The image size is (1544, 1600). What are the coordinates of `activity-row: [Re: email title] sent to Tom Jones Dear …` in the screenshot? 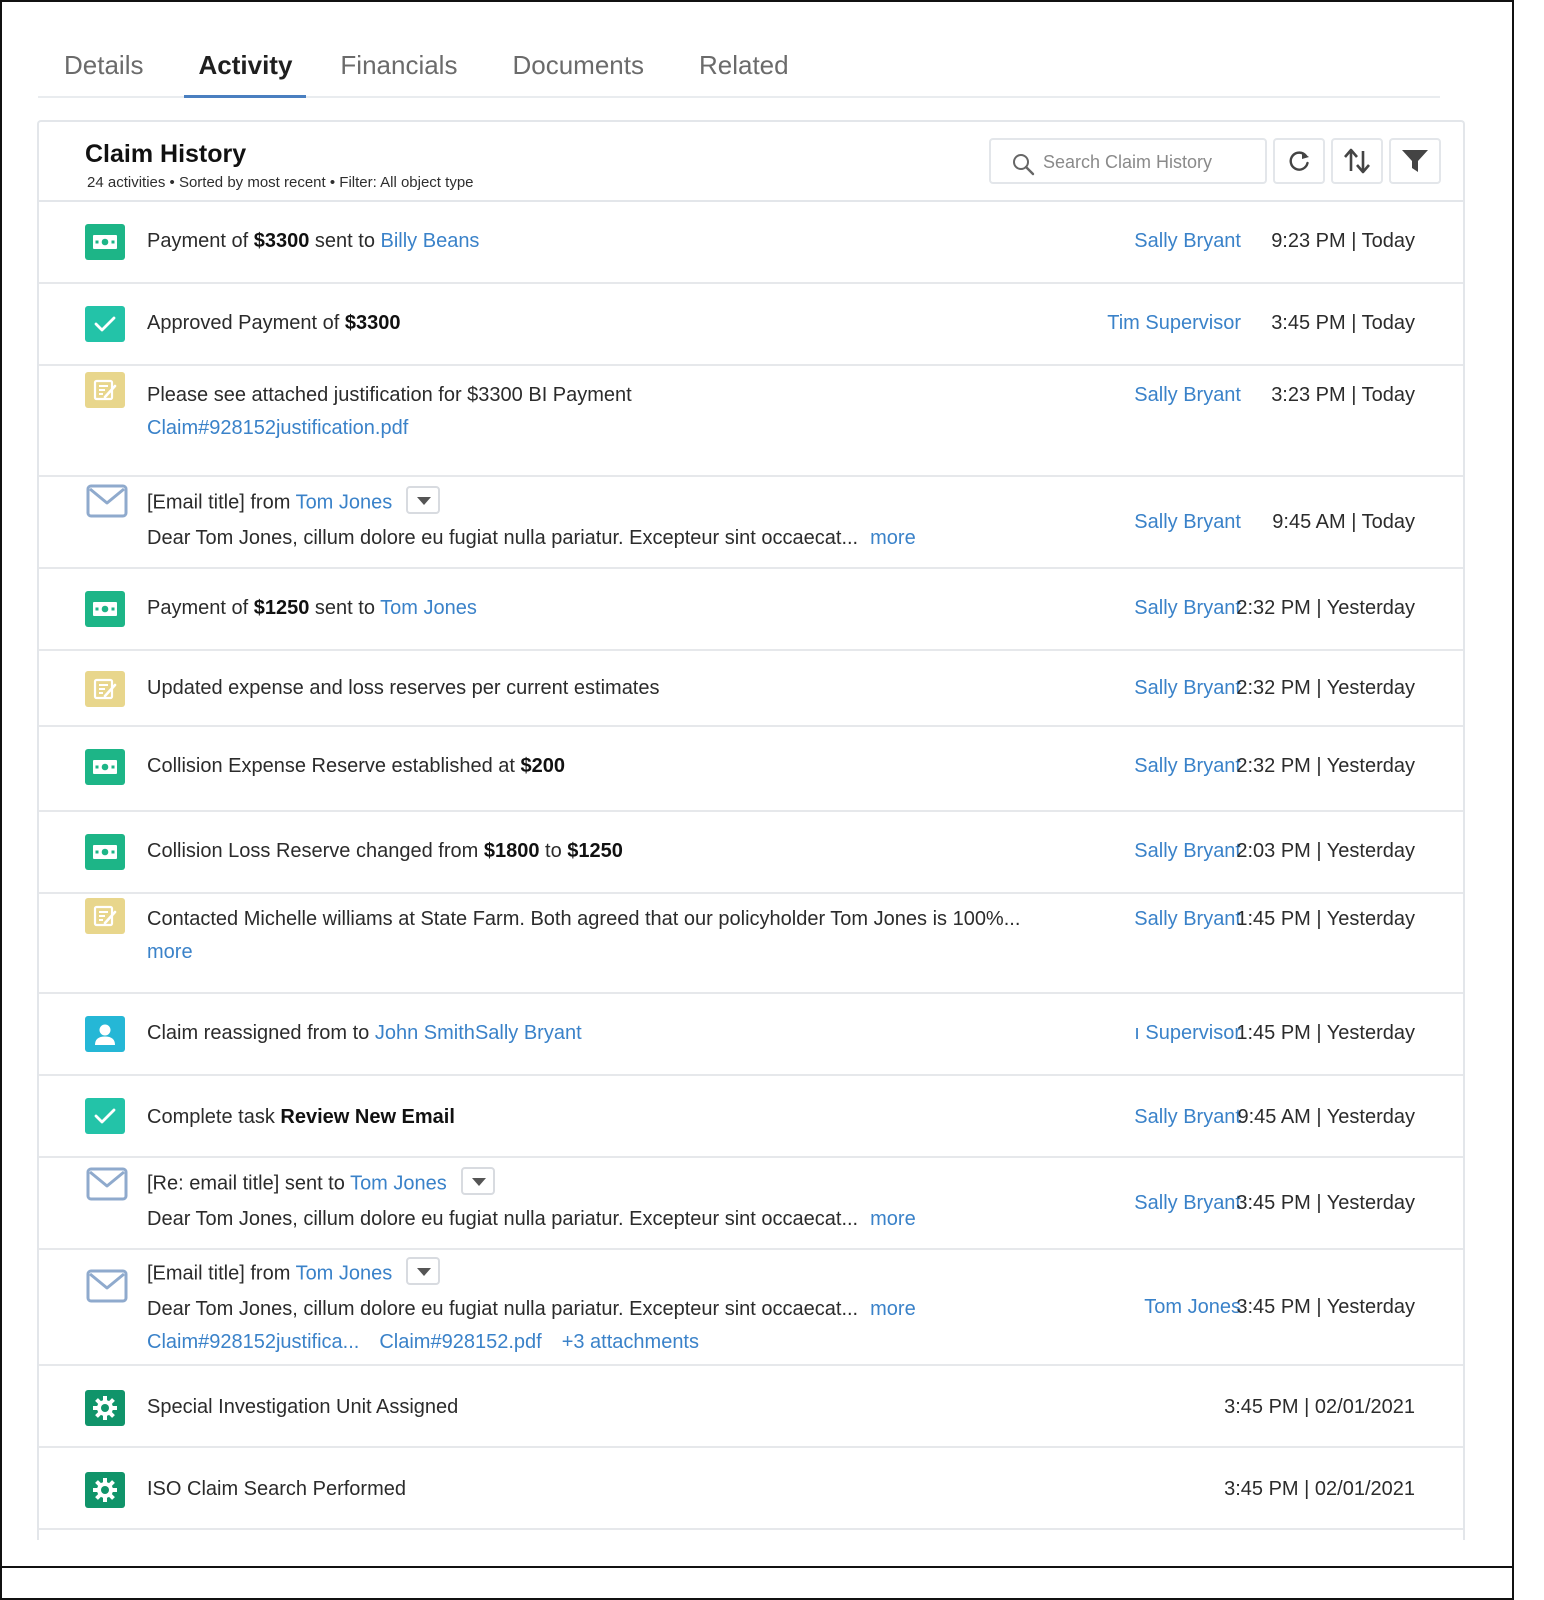 It's located at (751, 1204).